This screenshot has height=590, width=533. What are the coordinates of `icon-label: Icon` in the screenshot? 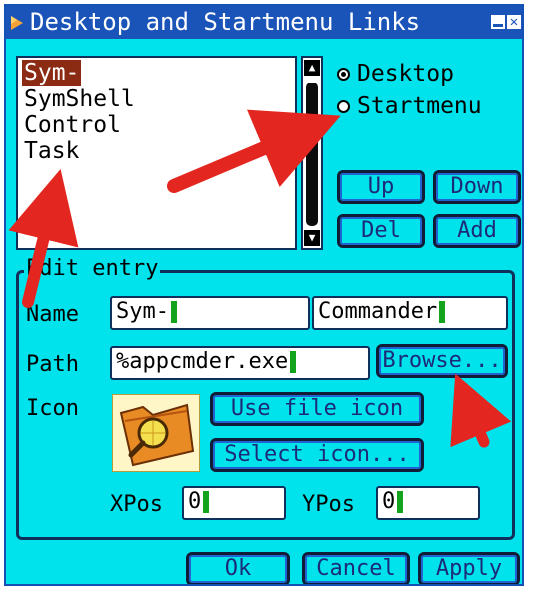 It's located at (52, 408).